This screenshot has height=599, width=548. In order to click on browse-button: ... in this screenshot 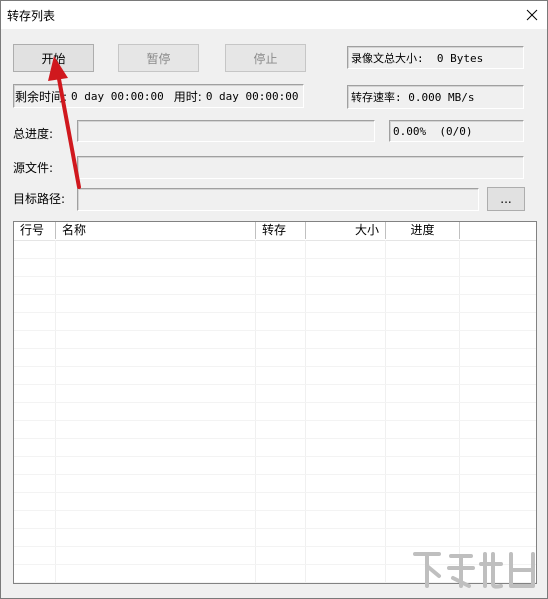, I will do `click(506, 199)`.